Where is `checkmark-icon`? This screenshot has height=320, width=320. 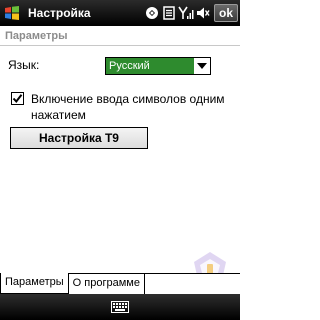 checkmark-icon is located at coordinates (17, 99).